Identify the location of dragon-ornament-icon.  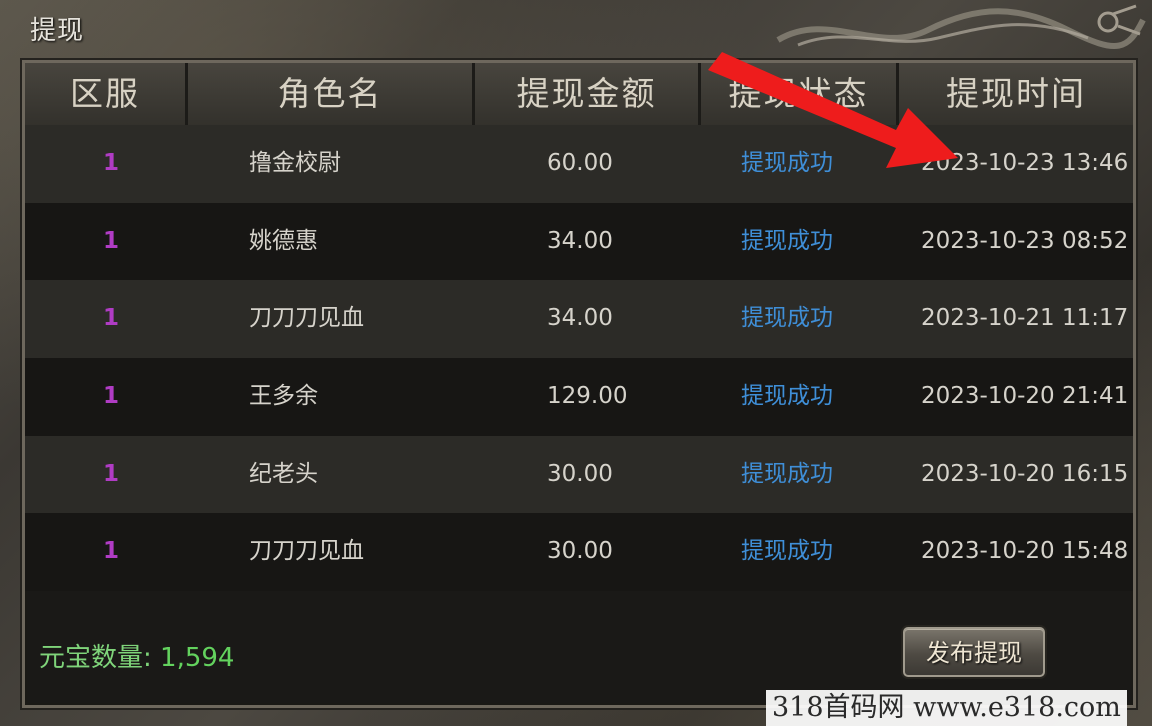
(961, 26).